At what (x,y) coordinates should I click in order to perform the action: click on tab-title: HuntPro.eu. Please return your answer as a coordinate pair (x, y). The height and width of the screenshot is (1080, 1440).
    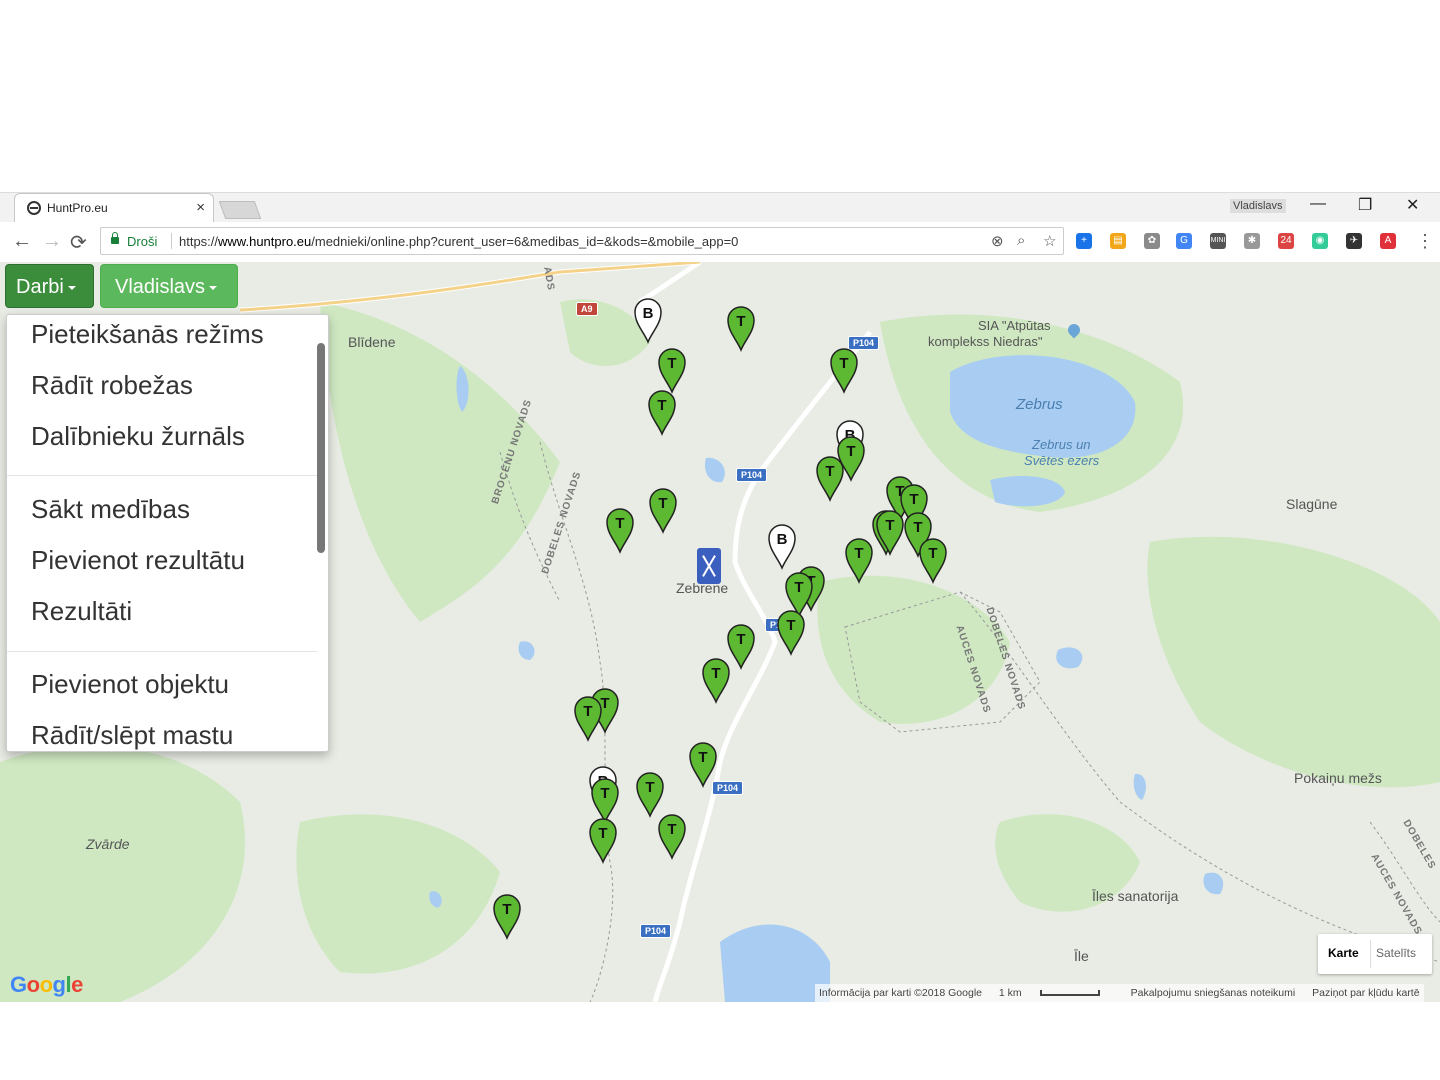
    Looking at the image, I should click on (77, 208).